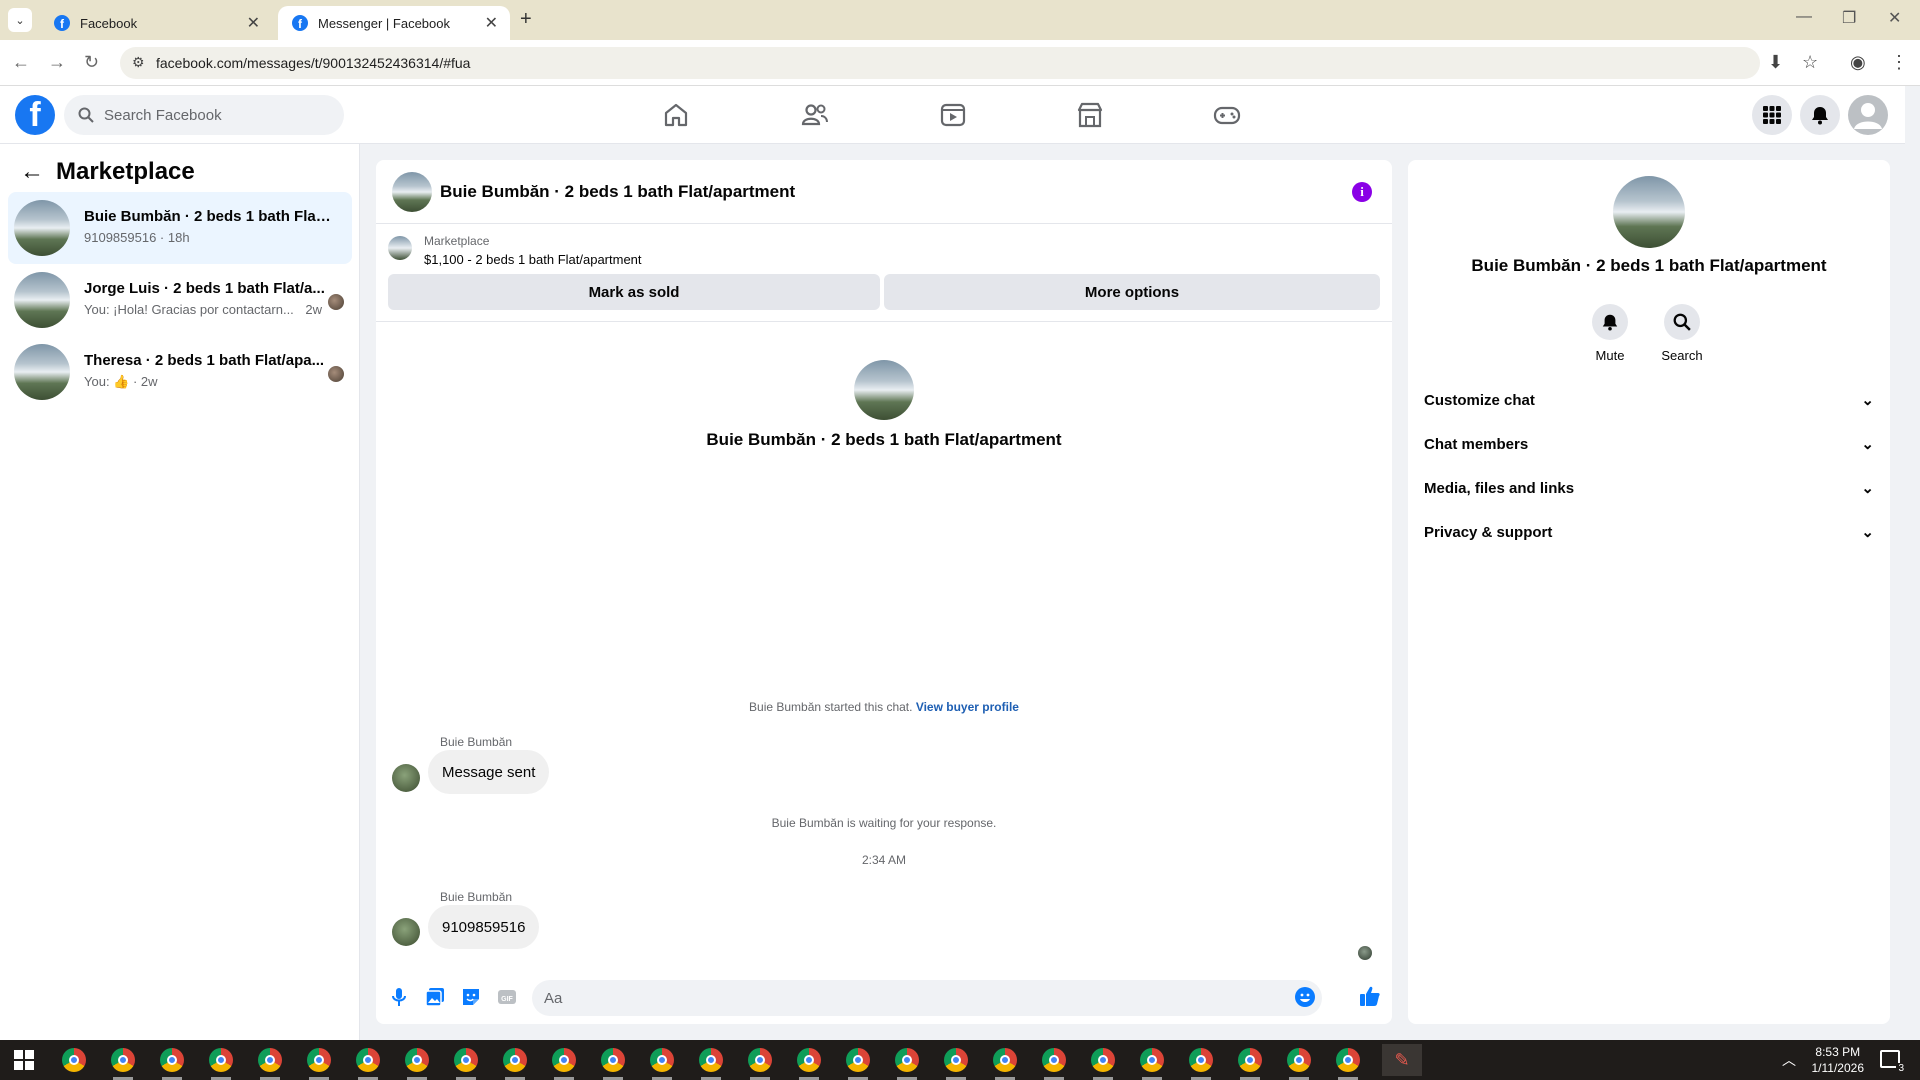 The image size is (1920, 1080). What do you see at coordinates (203, 309) in the screenshot?
I see `conversation-preview-row: You: ¡Hola! Gracias por contactarn... 2w` at bounding box center [203, 309].